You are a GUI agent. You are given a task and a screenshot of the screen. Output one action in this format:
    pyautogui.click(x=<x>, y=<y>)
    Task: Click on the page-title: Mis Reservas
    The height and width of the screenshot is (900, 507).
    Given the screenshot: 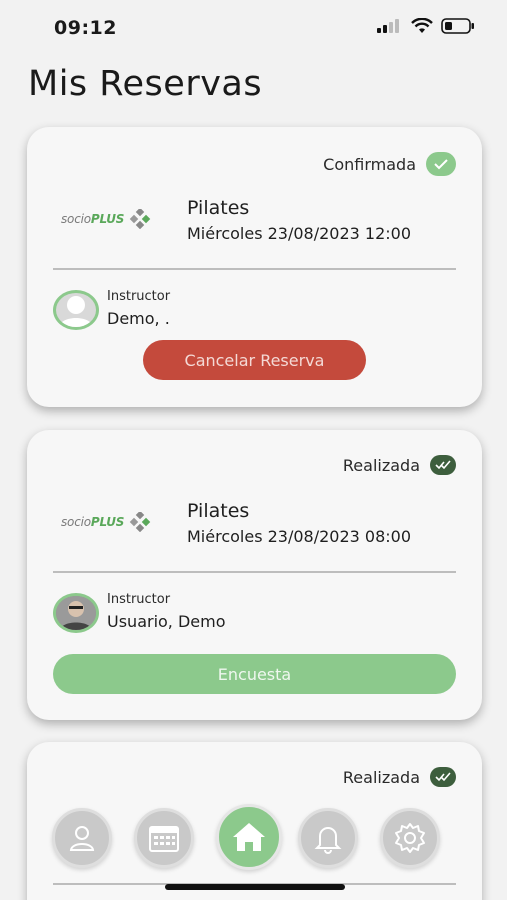 What is the action you would take?
    pyautogui.click(x=145, y=84)
    